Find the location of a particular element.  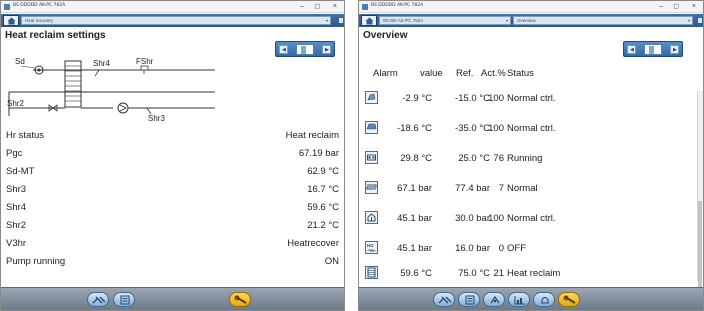

overview-row: -2.9 °C -15.0 °C 100 Normal ctrl. is located at coordinates (531, 99).